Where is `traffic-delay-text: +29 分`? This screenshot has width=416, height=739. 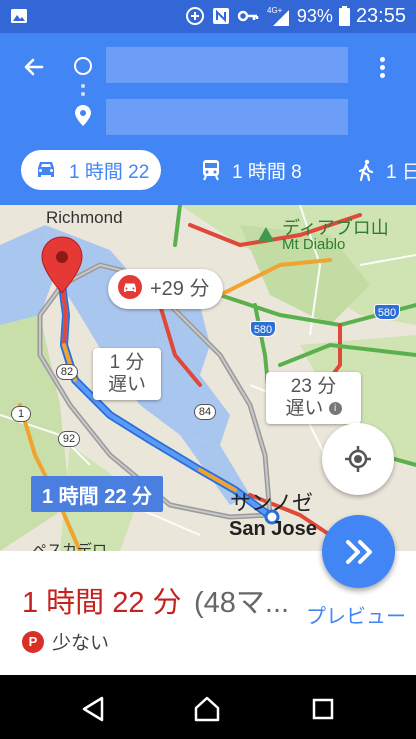 traffic-delay-text: +29 分 is located at coordinates (180, 289).